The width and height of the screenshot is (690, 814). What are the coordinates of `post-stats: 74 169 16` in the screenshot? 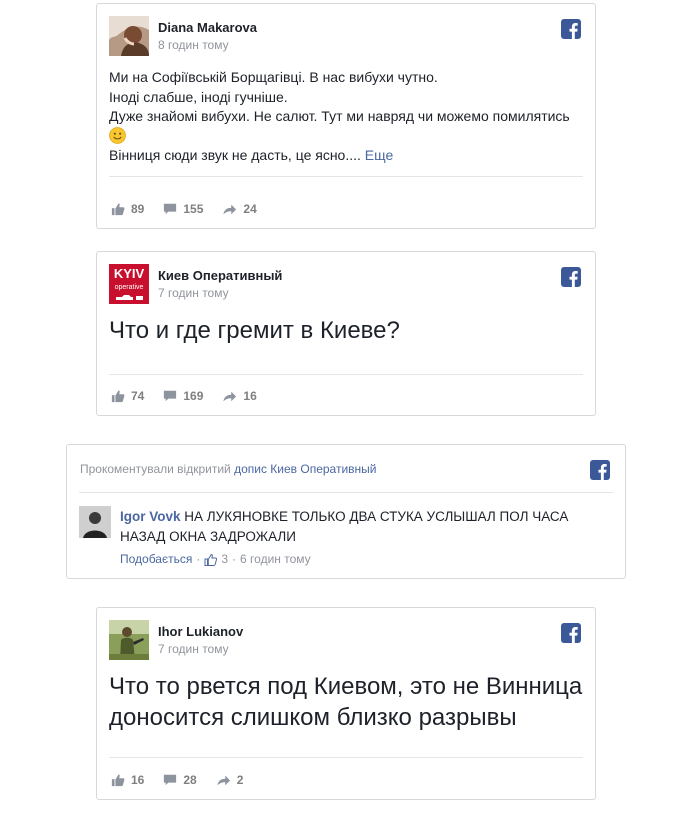 It's located at (193, 396).